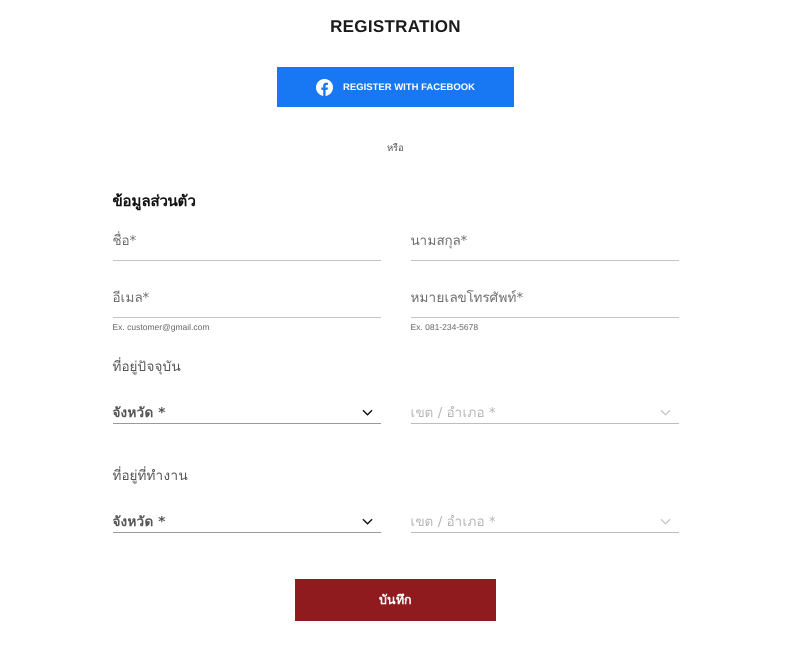  I want to click on section-heading: ข้อมูลส่วนตัว, so click(154, 201).